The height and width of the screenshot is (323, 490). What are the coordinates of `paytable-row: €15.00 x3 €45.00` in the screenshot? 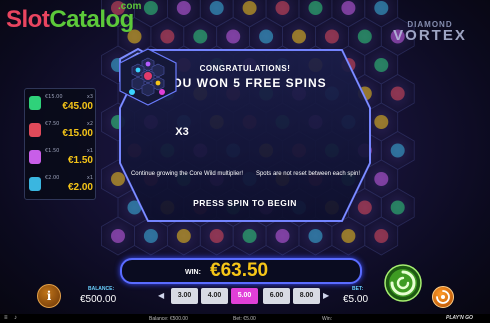 It's located at (61, 104).